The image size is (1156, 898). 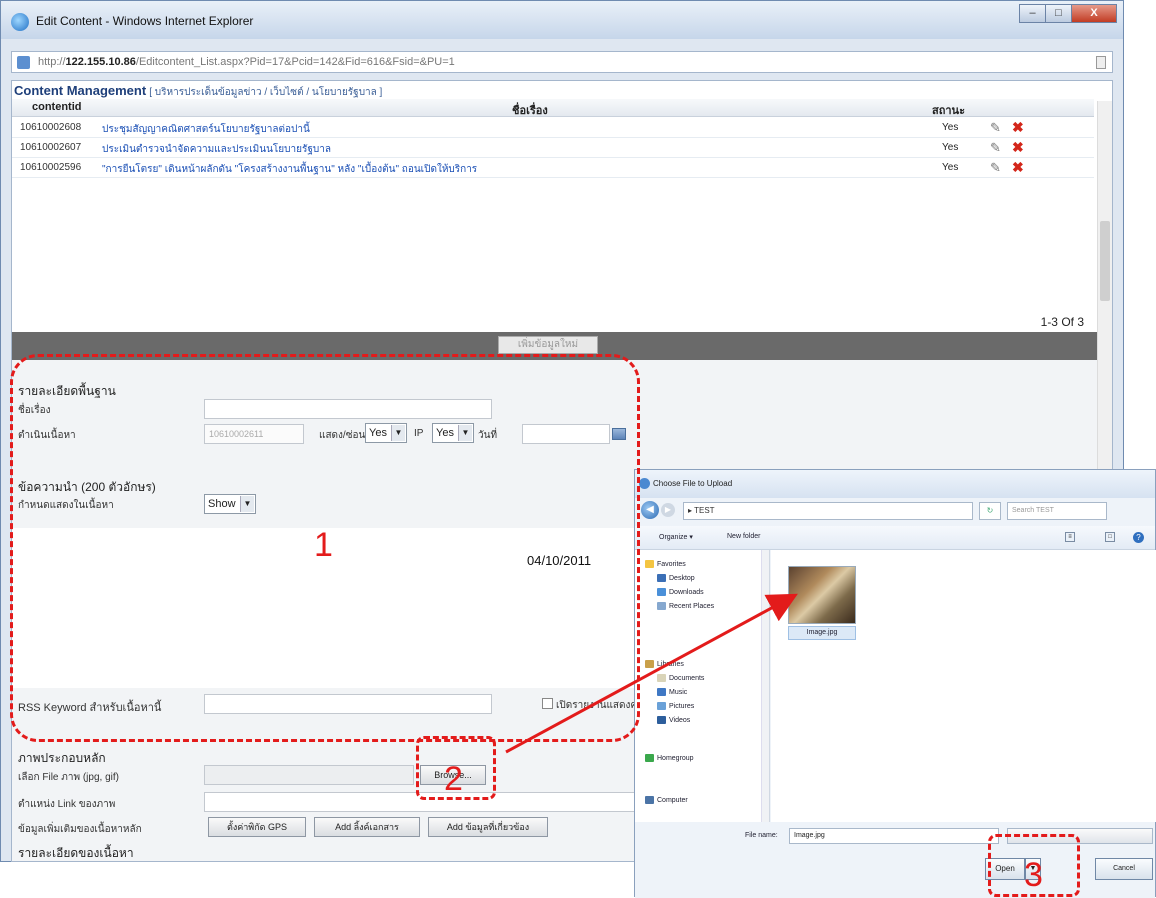 What do you see at coordinates (145, 21) in the screenshot?
I see `window-title: Edit Content - Windows Internet Explorer` at bounding box center [145, 21].